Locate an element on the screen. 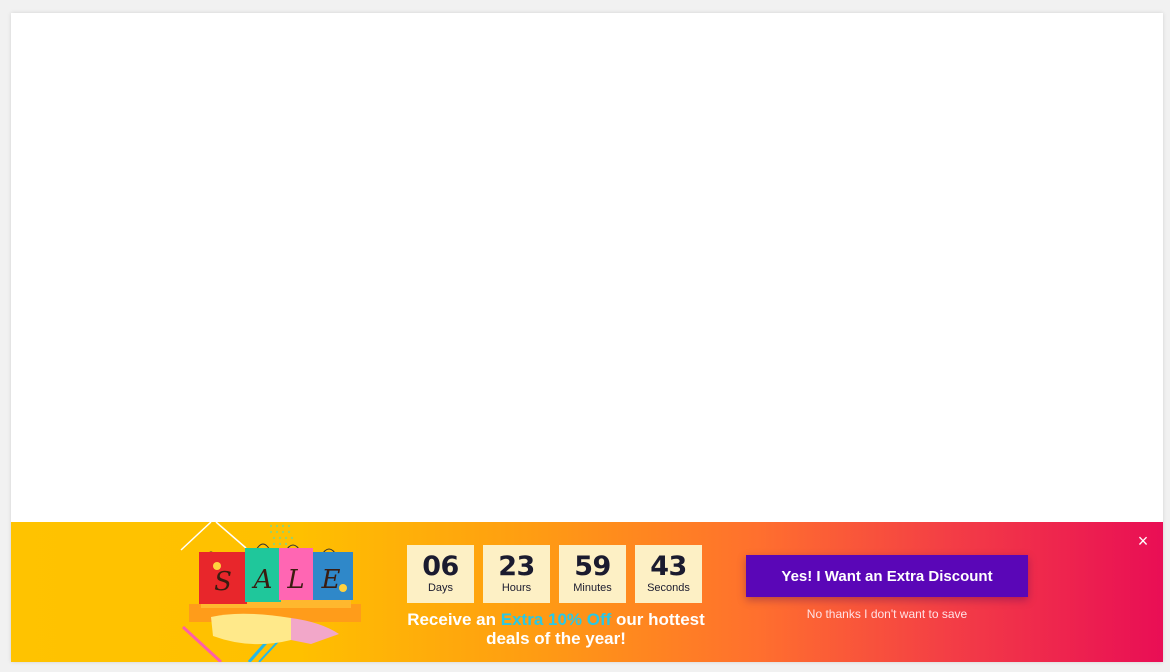 Image resolution: width=1170 pixels, height=672 pixels. countdown-value: 43 is located at coordinates (668, 566).